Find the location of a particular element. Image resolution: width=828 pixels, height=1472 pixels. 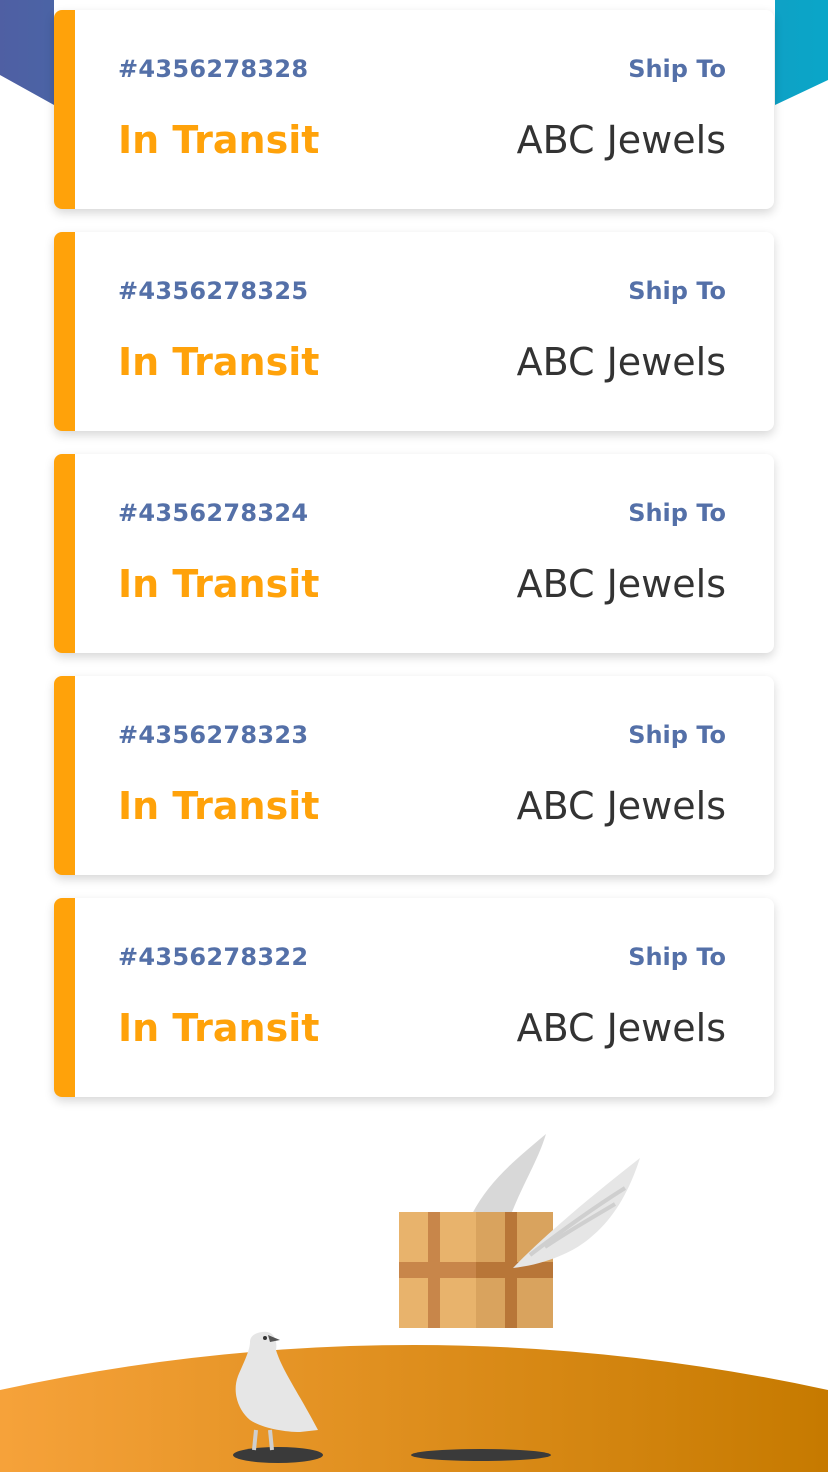

order-id: #4356278324 is located at coordinates (213, 513).